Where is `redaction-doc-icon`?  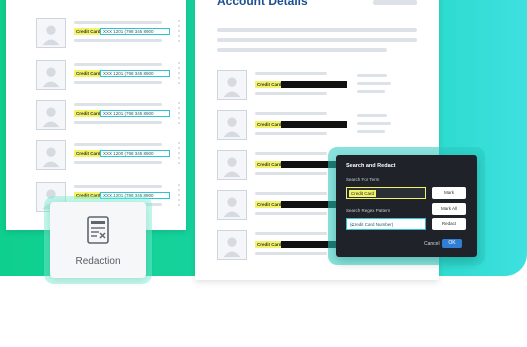
redaction-doc-icon is located at coordinates (98, 230).